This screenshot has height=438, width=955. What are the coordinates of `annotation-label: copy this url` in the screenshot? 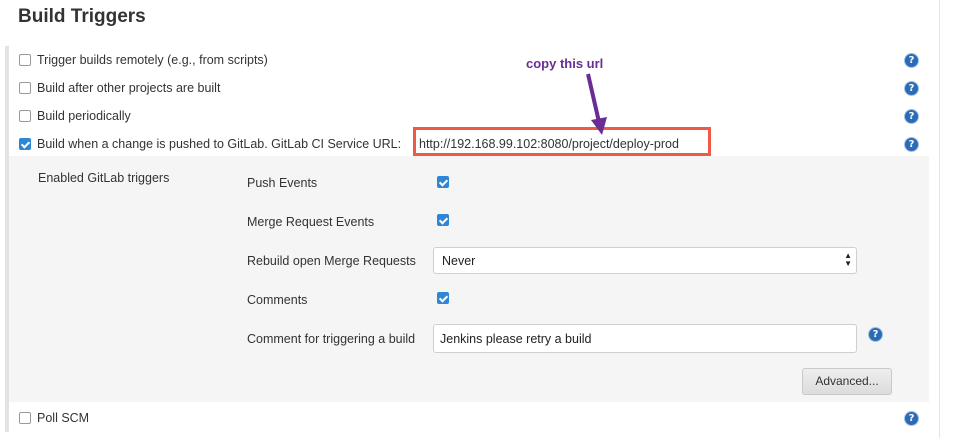 It's located at (565, 63).